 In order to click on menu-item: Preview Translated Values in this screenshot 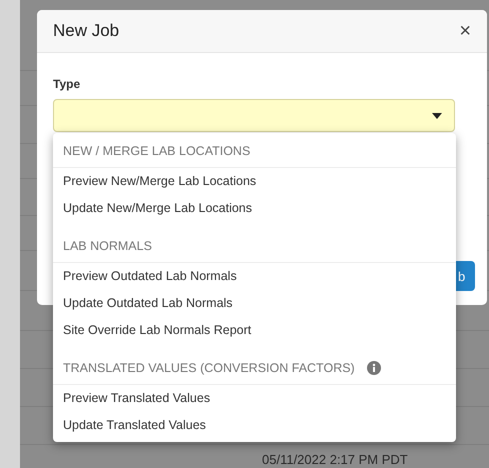, I will do `click(254, 398)`.